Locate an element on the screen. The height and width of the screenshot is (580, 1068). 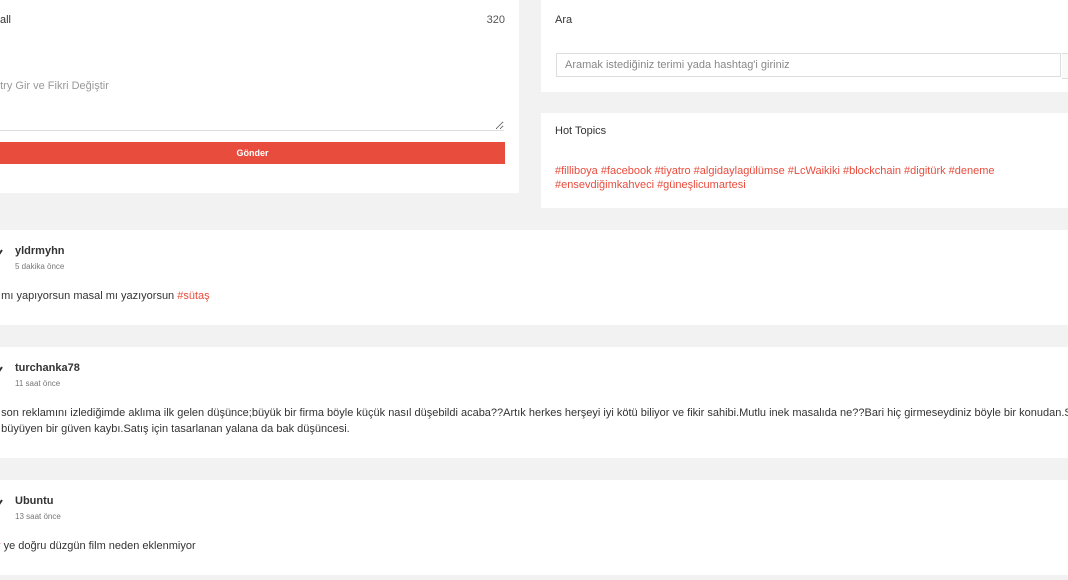
hashtag-link: #facebook is located at coordinates (626, 171).